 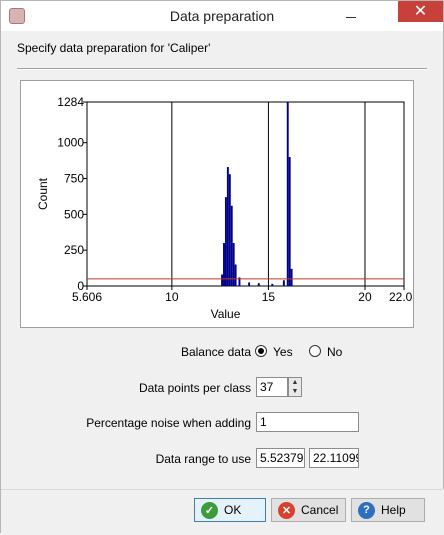 I want to click on separator, so click(x=222, y=69).